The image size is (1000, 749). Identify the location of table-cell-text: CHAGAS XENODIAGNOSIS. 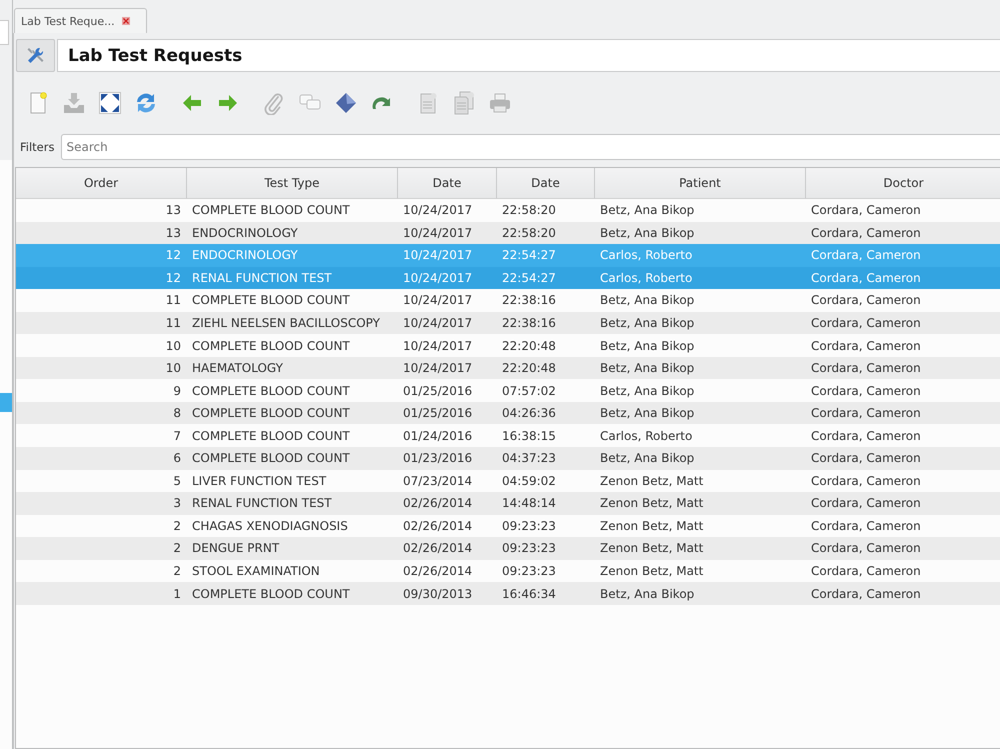
(270, 526).